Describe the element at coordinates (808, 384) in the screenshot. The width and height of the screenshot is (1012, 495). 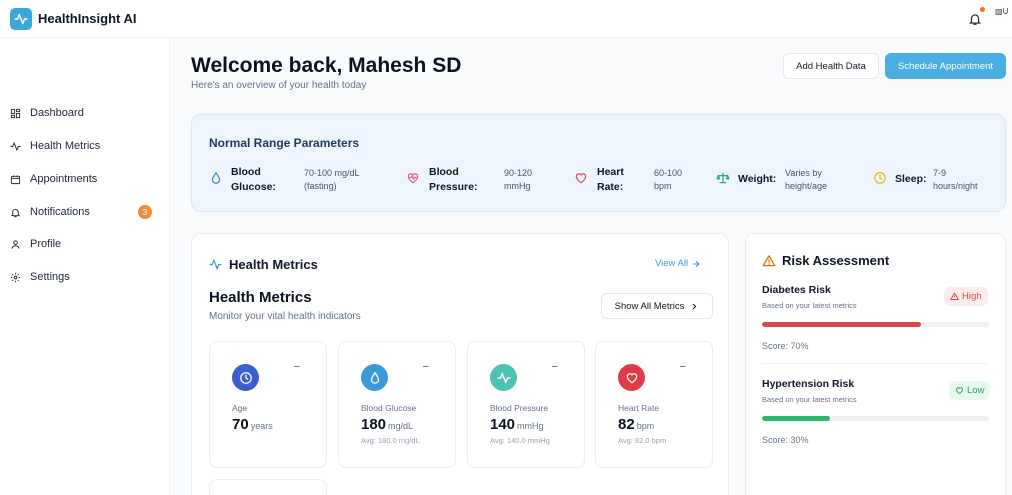
I see `risk-name: Hypertension Risk` at that location.